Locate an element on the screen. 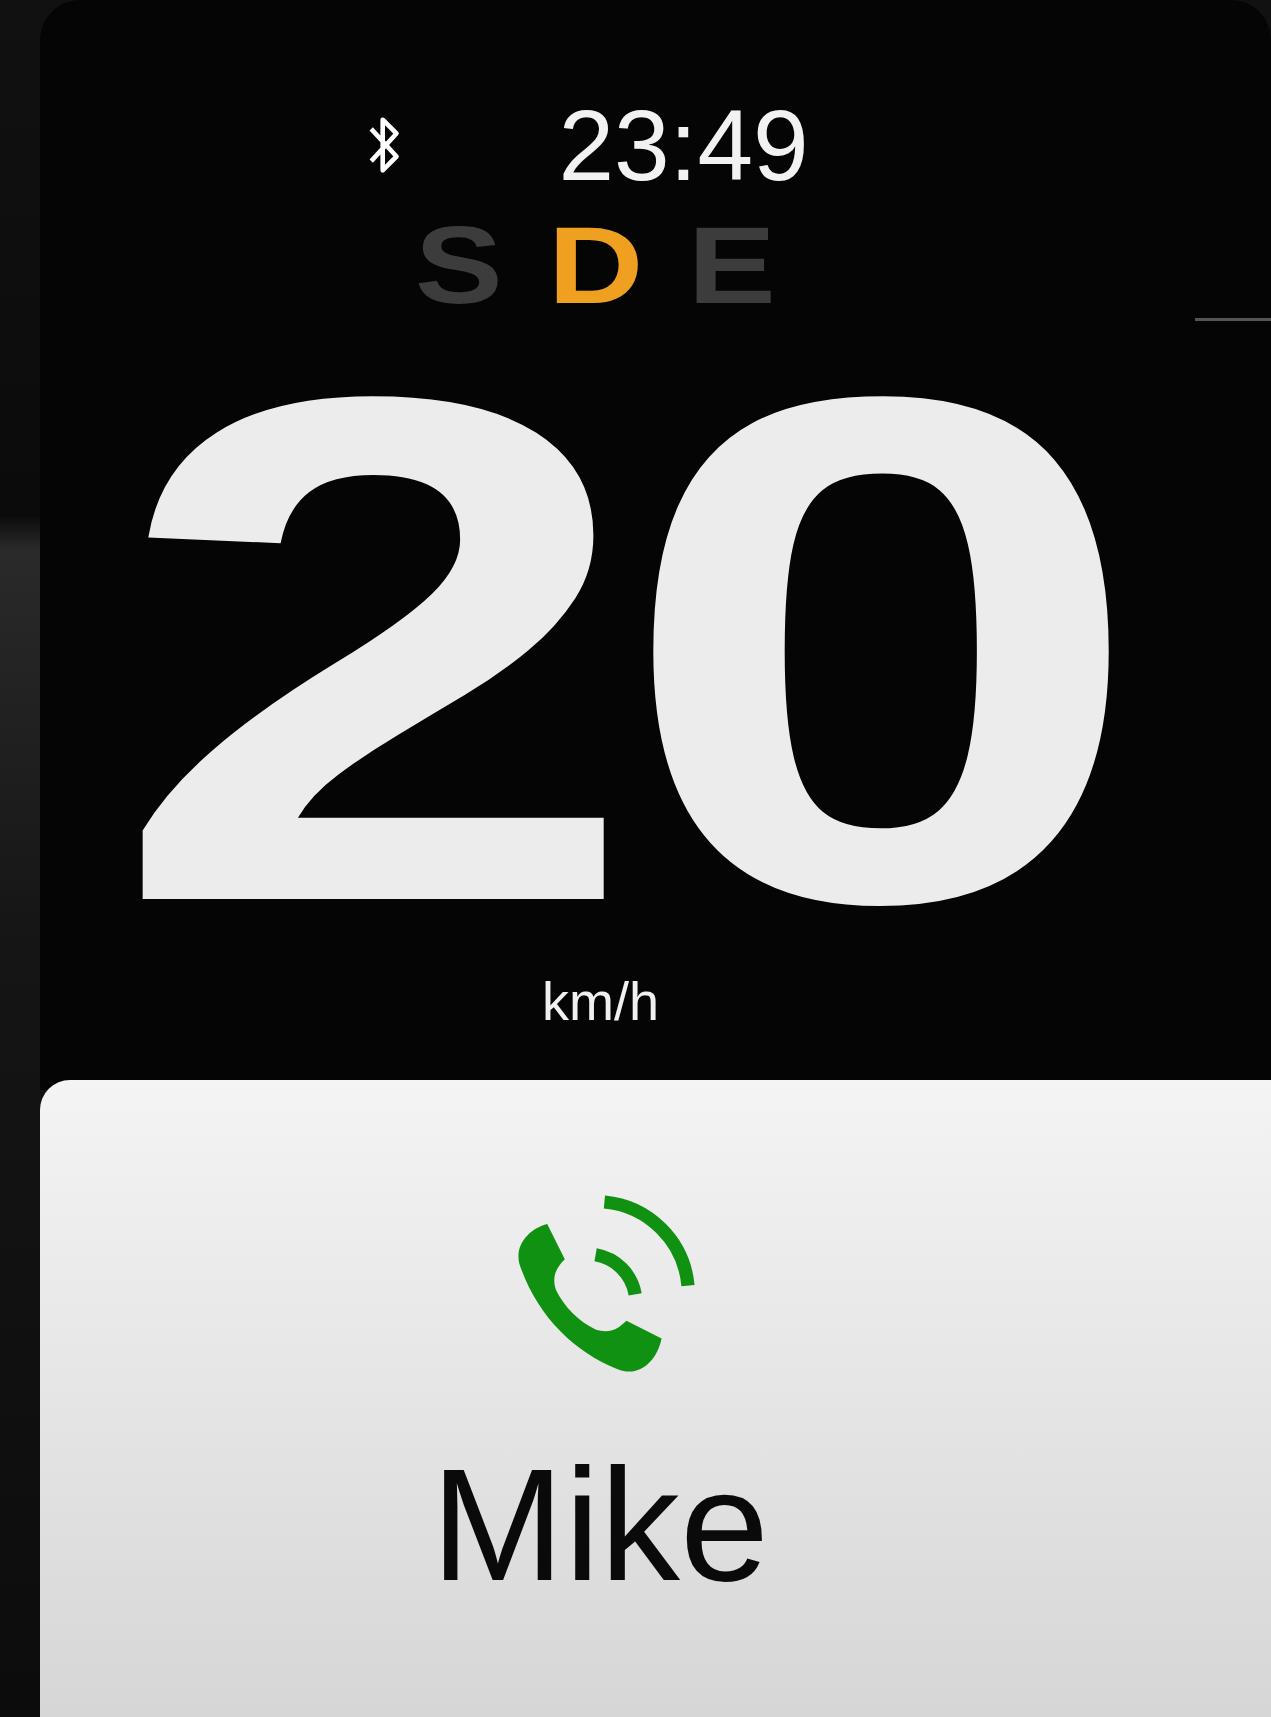  caller-name: Mike is located at coordinates (600, 1525).